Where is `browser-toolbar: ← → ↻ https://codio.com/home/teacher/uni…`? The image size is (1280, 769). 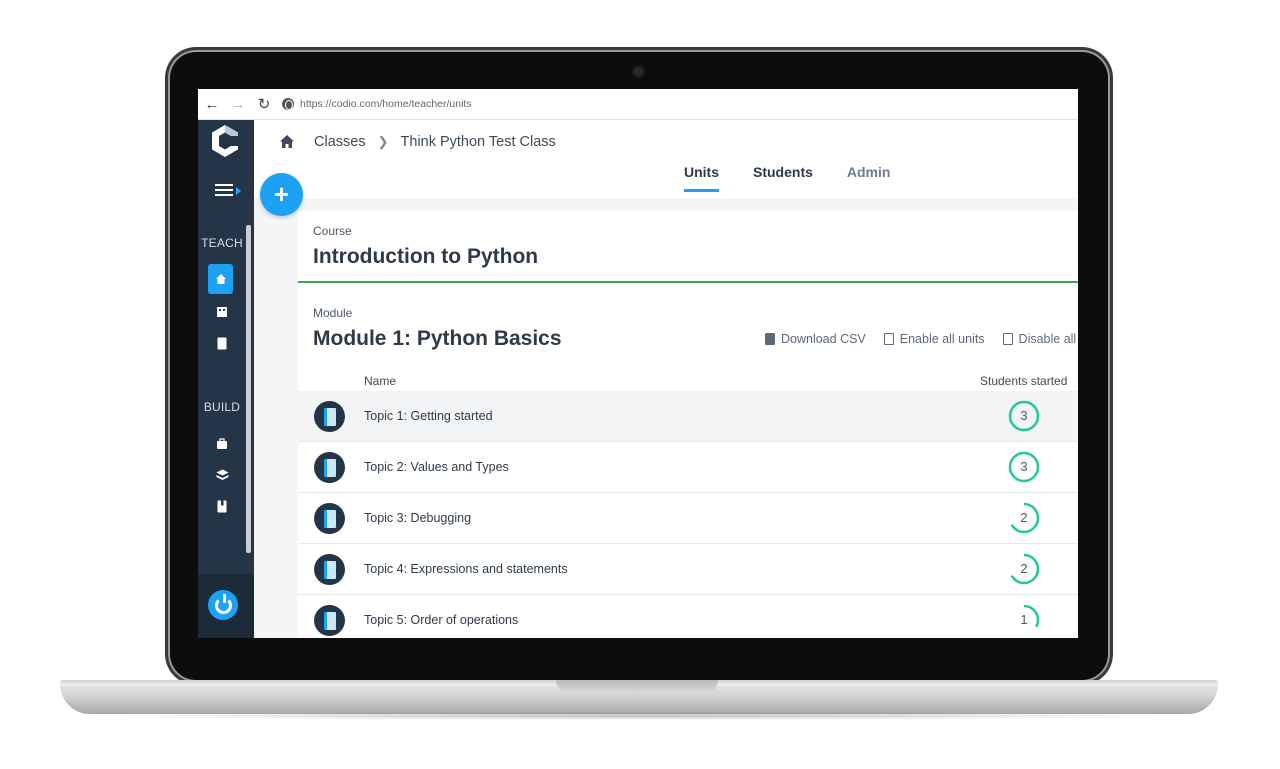
browser-toolbar: ← → ↻ https://codio.com/home/teacher/uni… is located at coordinates (638, 104).